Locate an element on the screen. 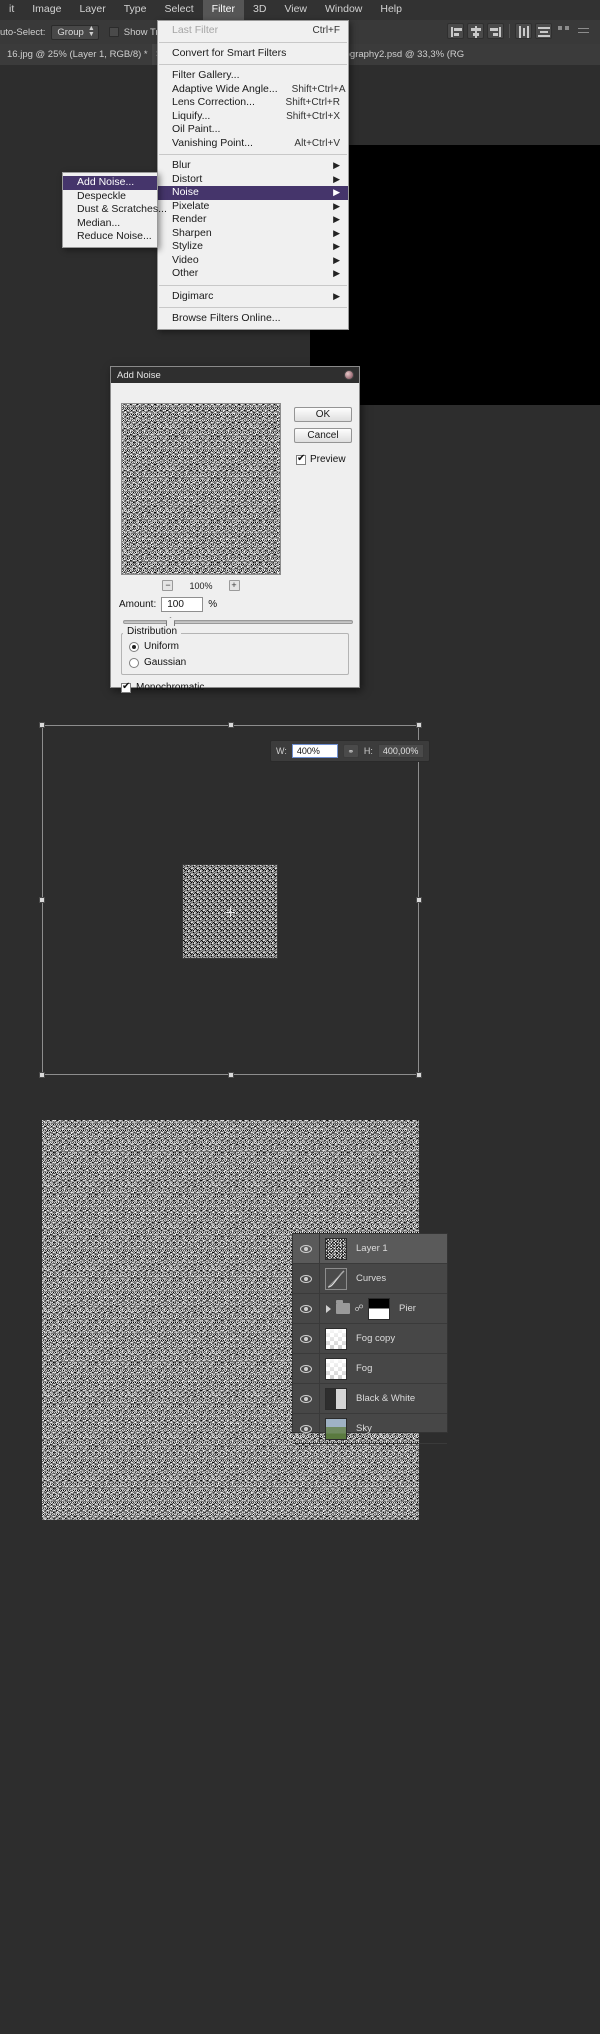 This screenshot has height=2034, width=600. gaussian-radio is located at coordinates (134, 662).